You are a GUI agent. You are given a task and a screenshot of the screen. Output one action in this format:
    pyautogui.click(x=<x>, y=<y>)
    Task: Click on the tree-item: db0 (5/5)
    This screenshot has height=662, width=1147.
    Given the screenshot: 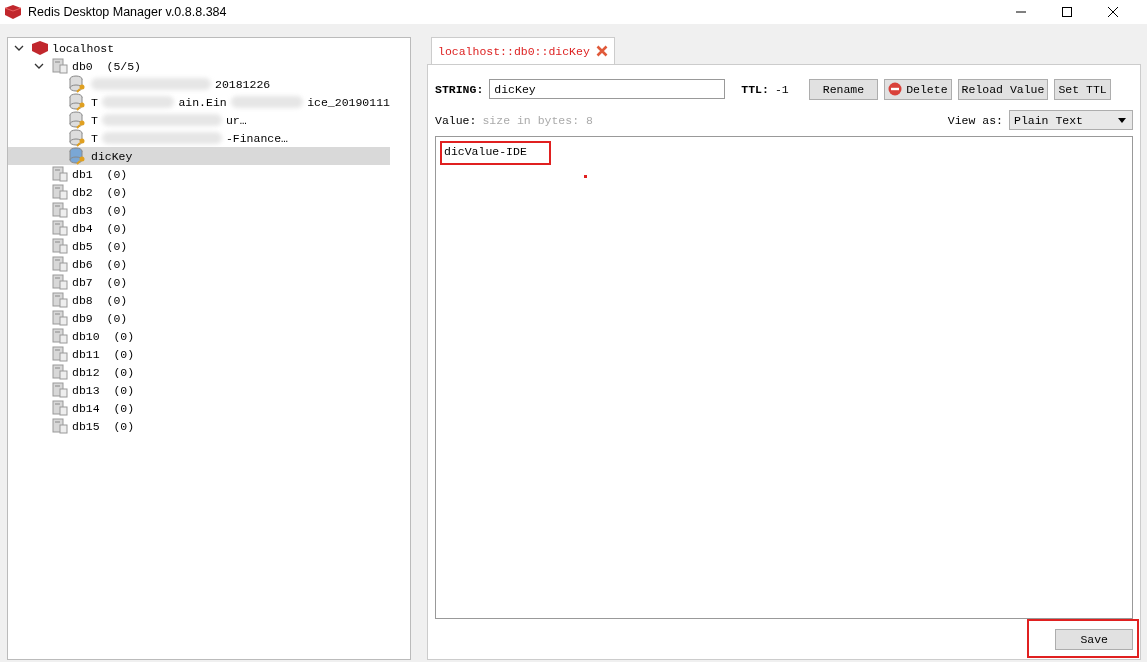 What is the action you would take?
    pyautogui.click(x=106, y=66)
    